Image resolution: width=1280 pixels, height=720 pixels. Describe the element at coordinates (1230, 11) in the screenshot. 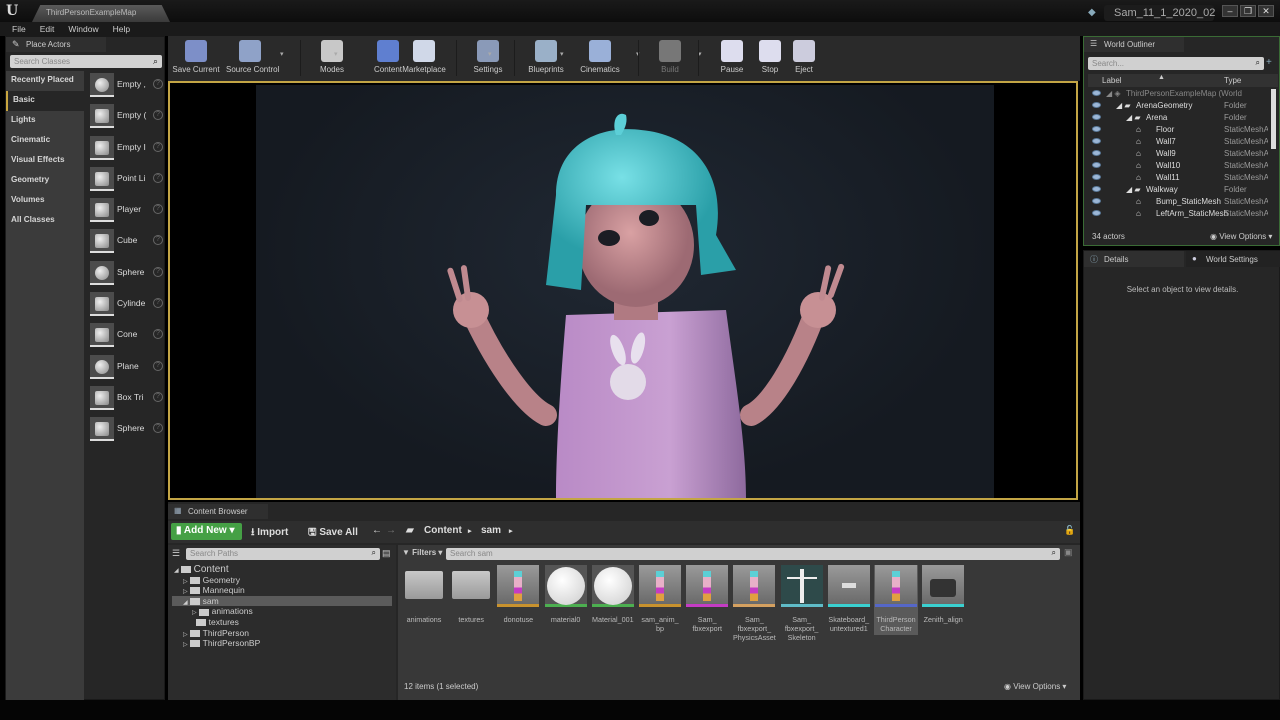

I see `minimize-button: –` at that location.